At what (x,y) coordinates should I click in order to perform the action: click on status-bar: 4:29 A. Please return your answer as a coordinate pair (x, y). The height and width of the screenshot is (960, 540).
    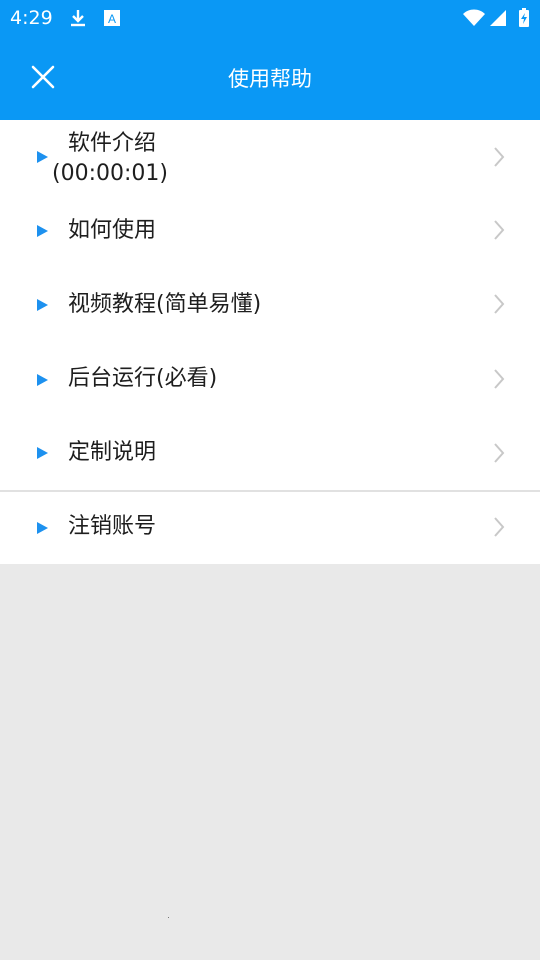
    Looking at the image, I should click on (270, 18).